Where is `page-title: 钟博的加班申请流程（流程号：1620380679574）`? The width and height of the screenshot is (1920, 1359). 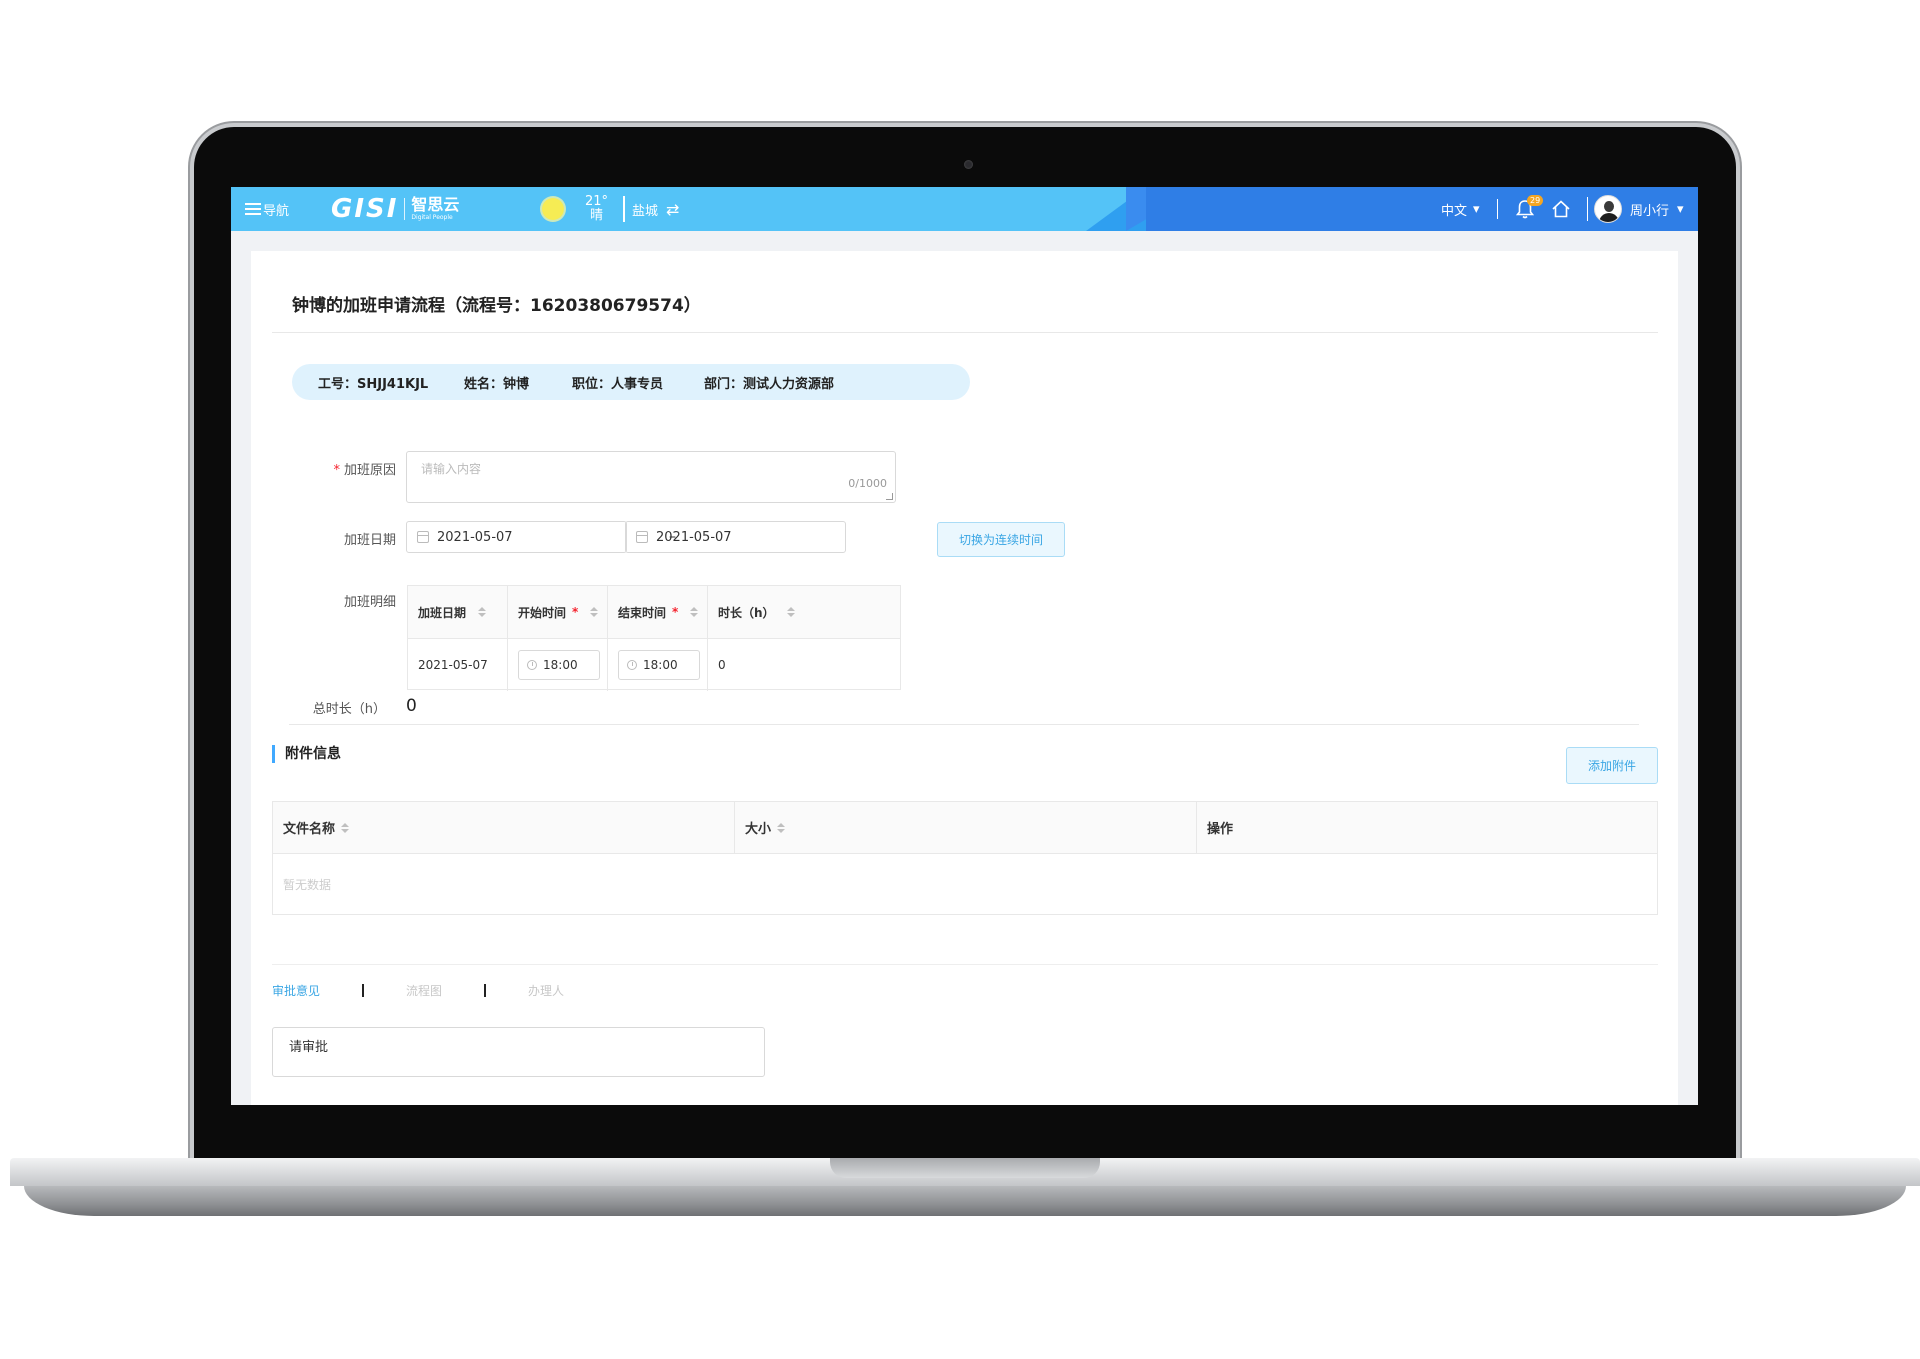 page-title: 钟博的加班申请流程（流程号：1620380679574） is located at coordinates (496, 306).